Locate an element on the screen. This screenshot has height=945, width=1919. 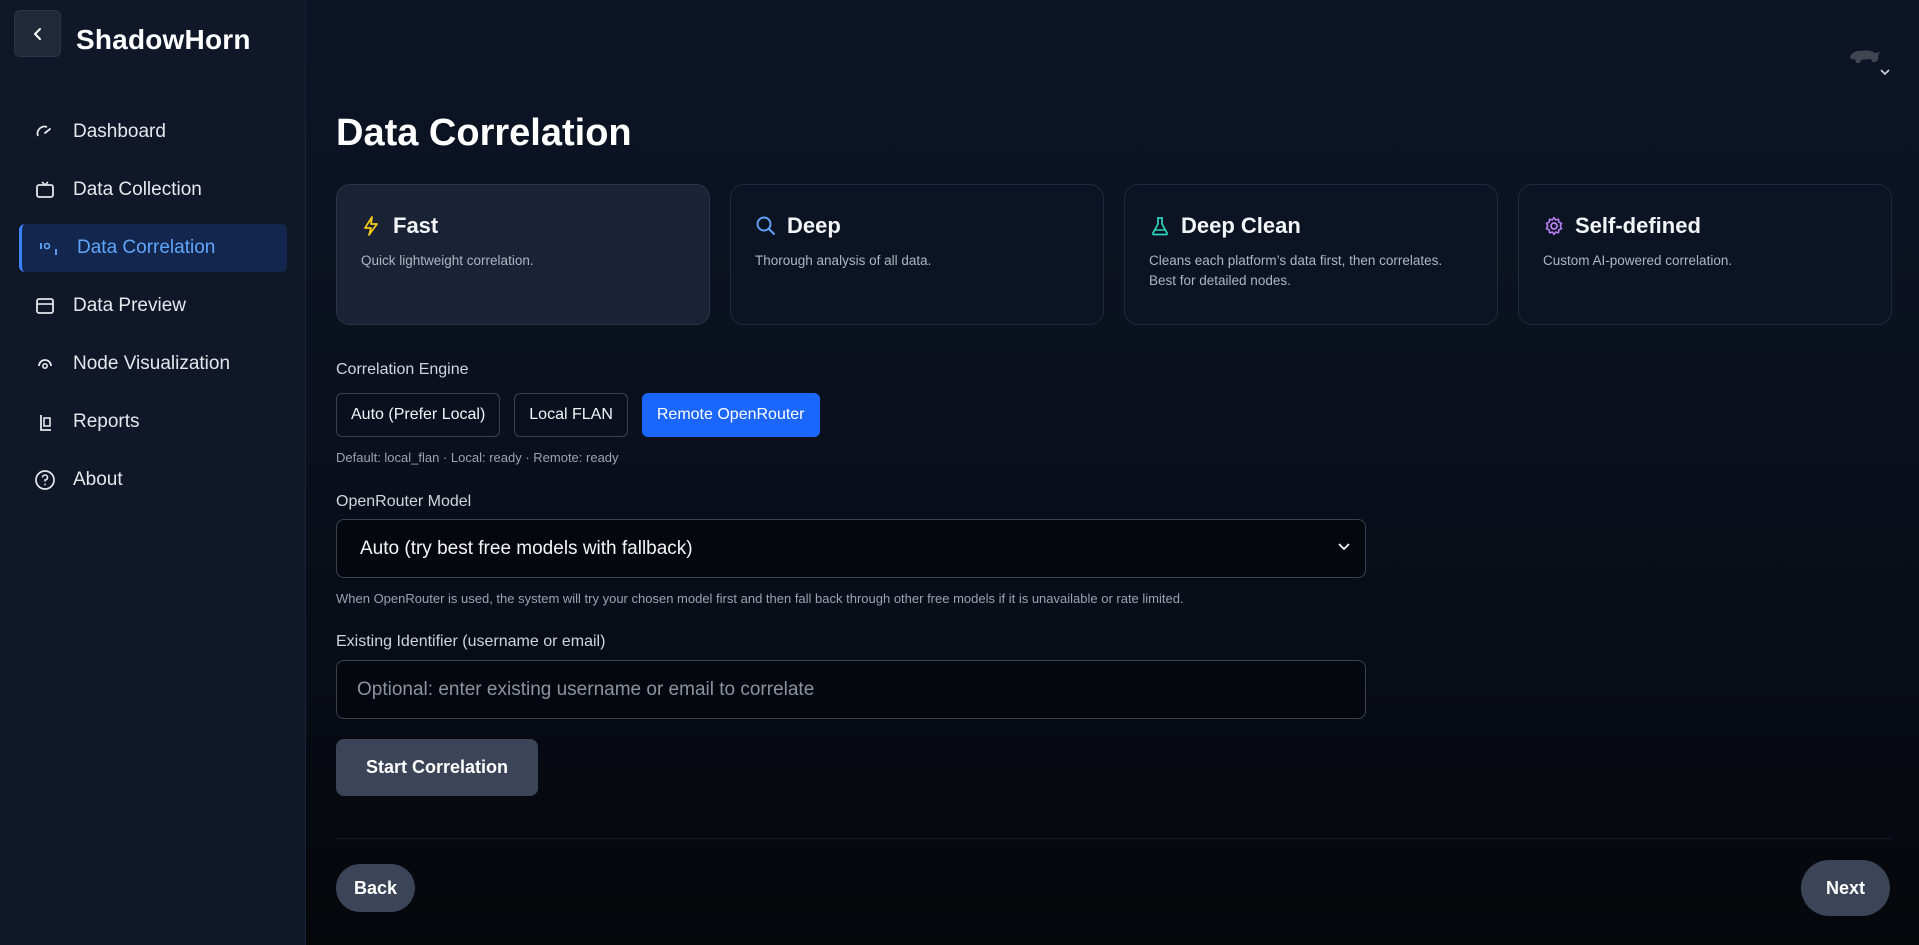
sidebar-item-label: Data Correlation is located at coordinates (146, 247).